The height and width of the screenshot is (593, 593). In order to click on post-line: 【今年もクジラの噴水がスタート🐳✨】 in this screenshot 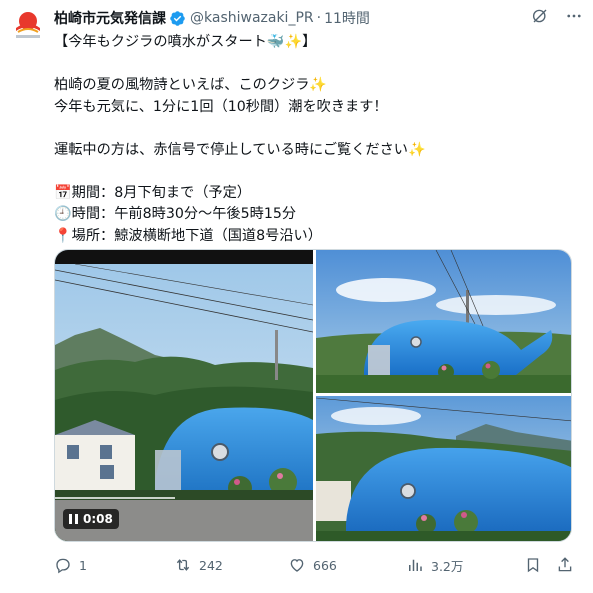, I will do `click(185, 42)`.